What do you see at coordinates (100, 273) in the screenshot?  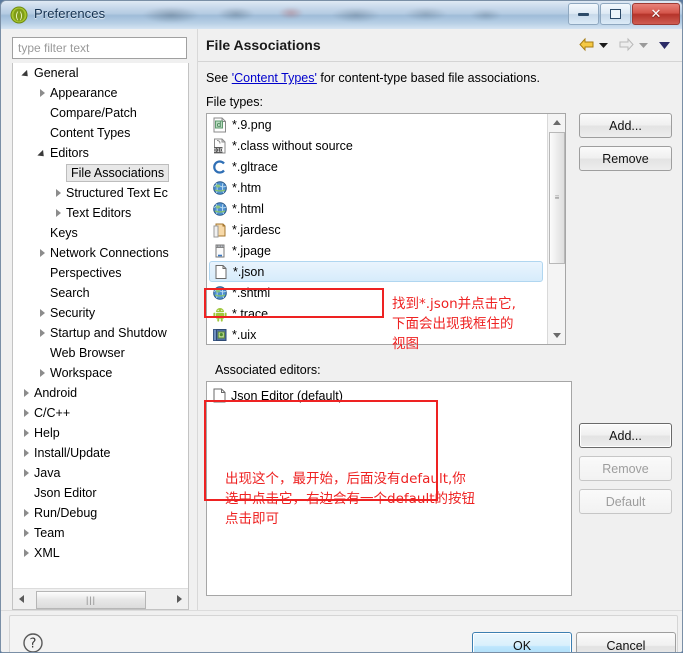 I see `sidebar-item-perspectives: Perspectives` at bounding box center [100, 273].